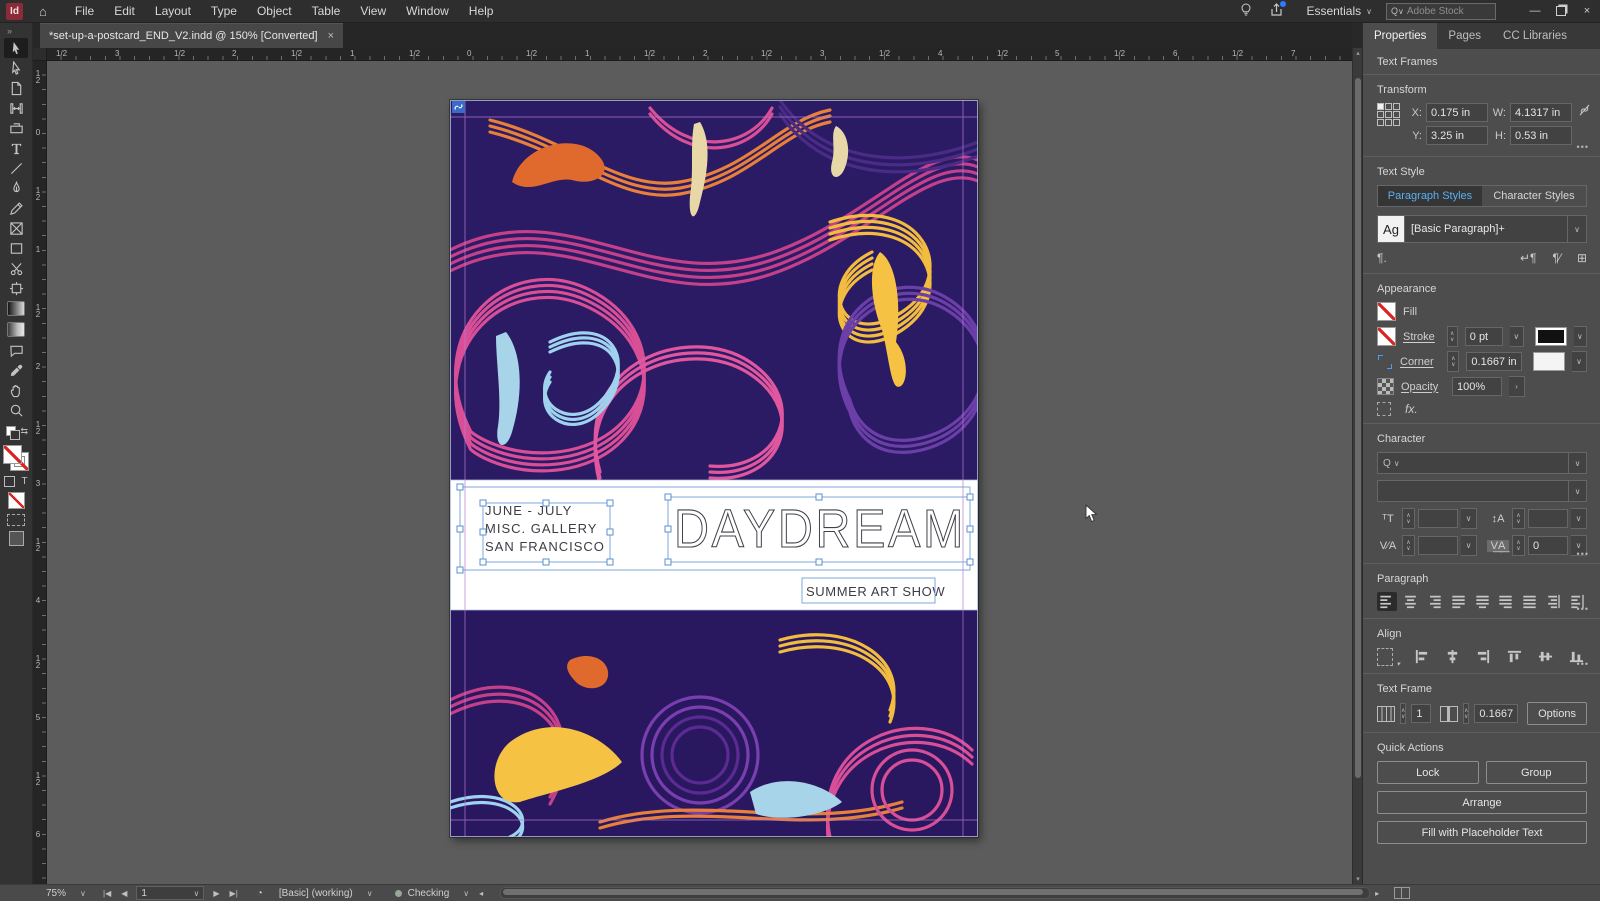 The width and height of the screenshot is (1600, 901). I want to click on horizontal-scrollbar, so click(935, 893).